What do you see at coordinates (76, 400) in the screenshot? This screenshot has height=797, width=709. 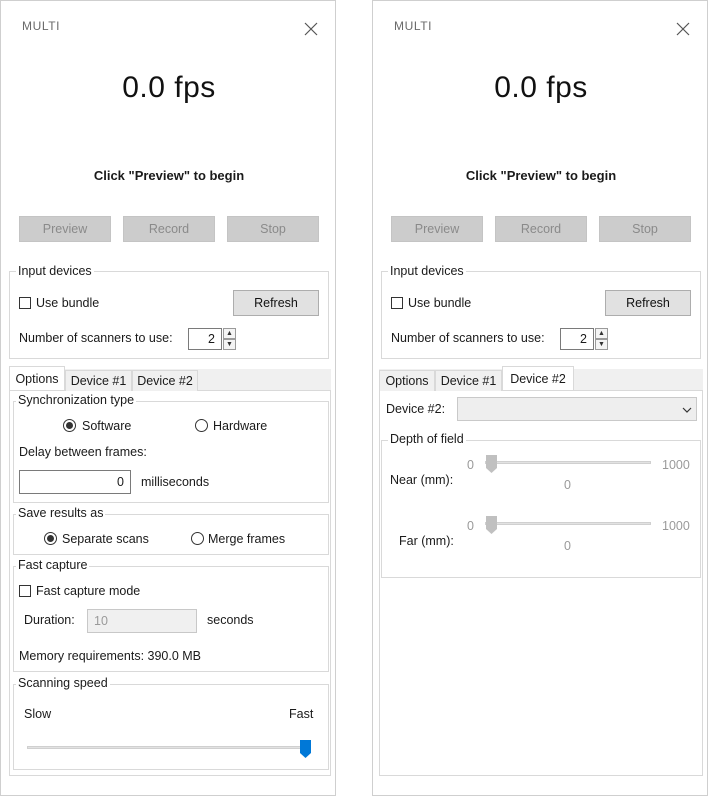 I see `sync-type-legend: Synchronization type` at bounding box center [76, 400].